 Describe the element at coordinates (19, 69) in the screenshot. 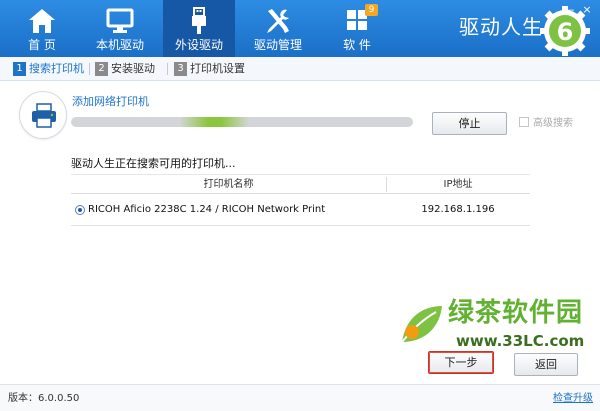

I see `step-number: 1` at that location.